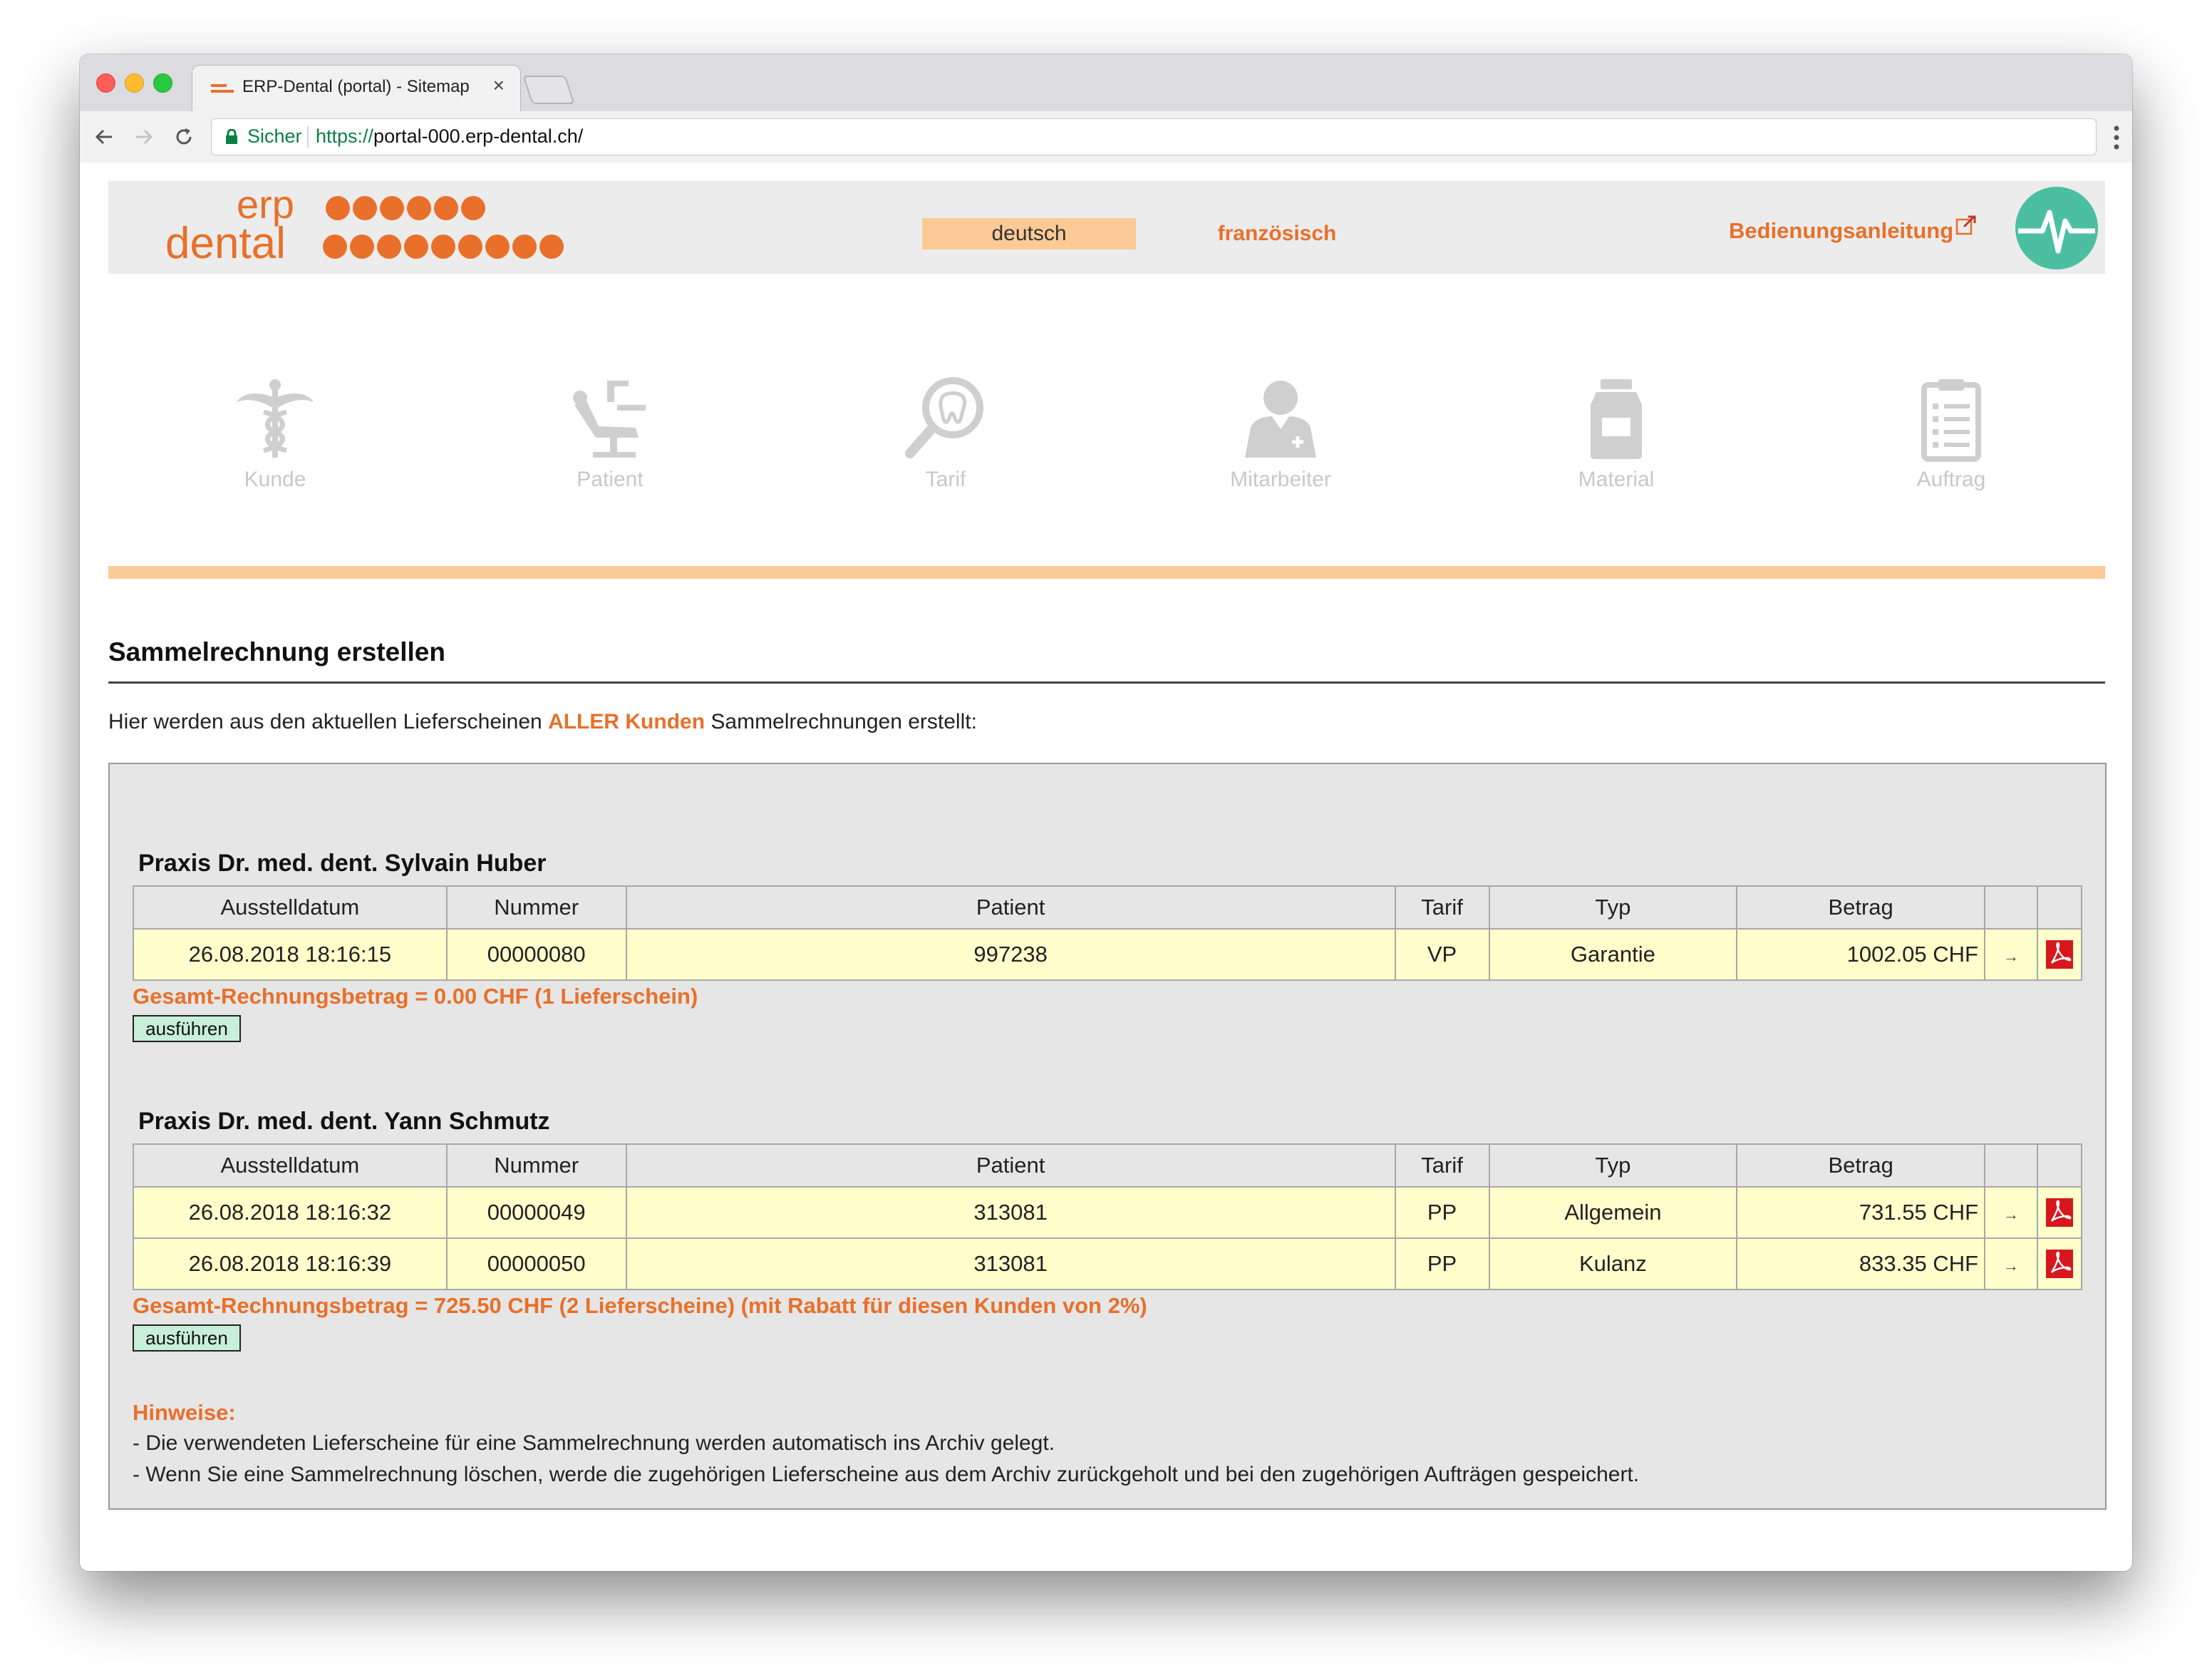 This screenshot has width=2212, height=1678. What do you see at coordinates (841, 722) in the screenshot?
I see `intro-part: Sammelrechnungen erstellt:` at bounding box center [841, 722].